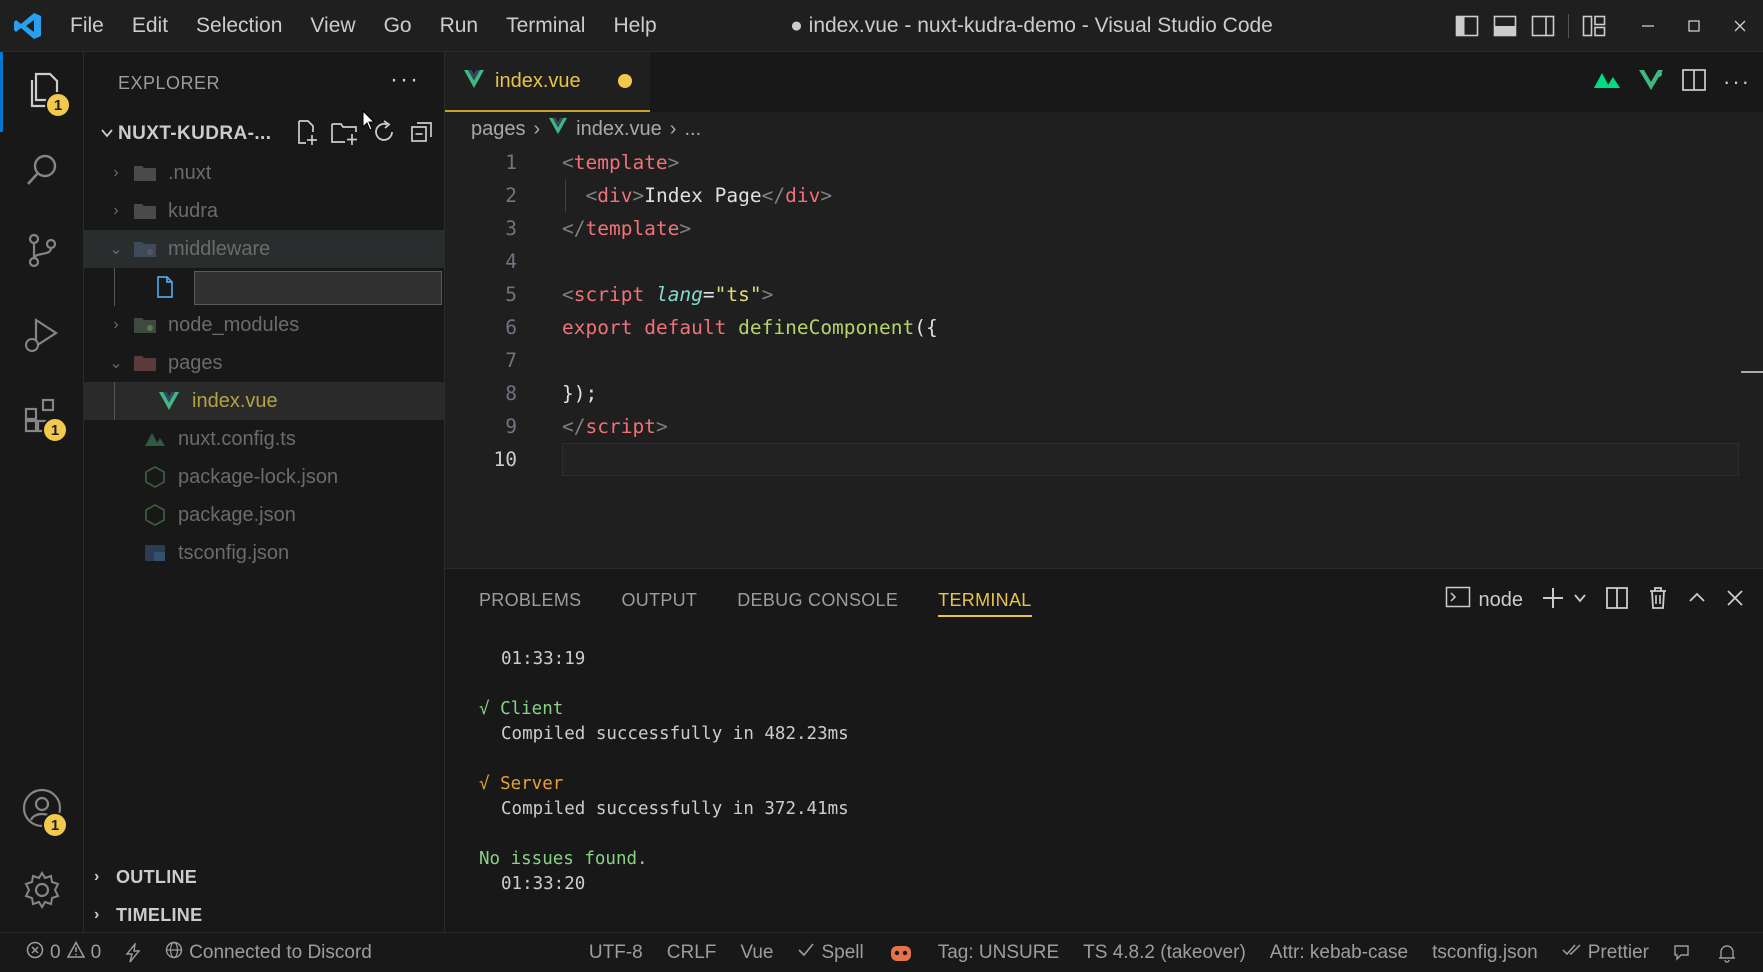 This screenshot has height=972, width=1763. I want to click on prettier-status: Prettier, so click(1605, 952).